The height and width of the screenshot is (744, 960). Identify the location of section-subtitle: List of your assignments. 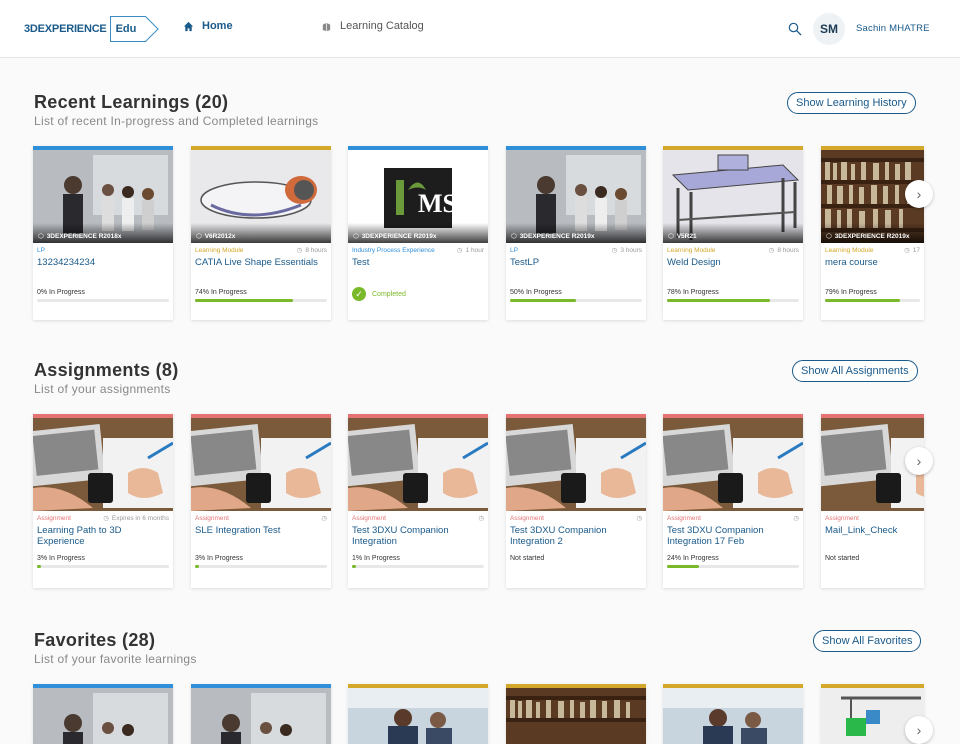
(102, 389).